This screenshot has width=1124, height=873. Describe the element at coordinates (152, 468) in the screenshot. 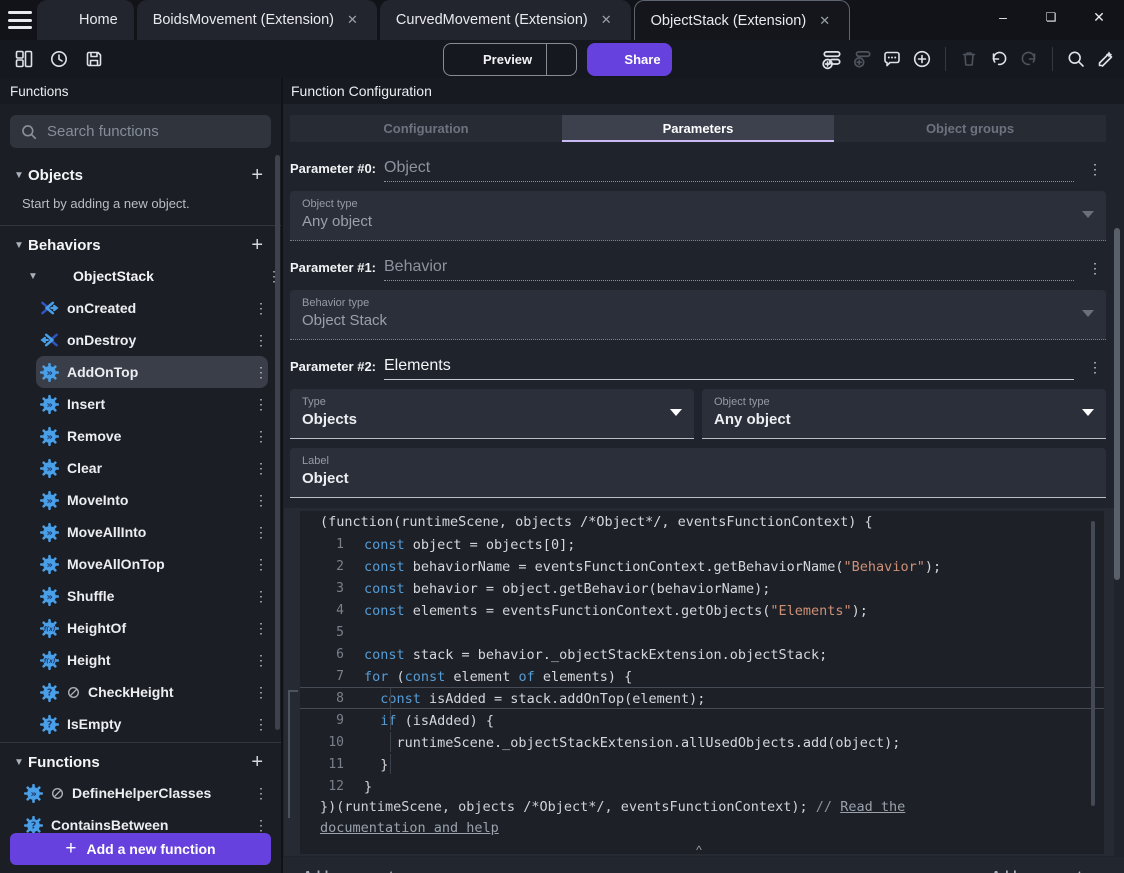

I see `function-item-clear: » Clear ⋮` at that location.